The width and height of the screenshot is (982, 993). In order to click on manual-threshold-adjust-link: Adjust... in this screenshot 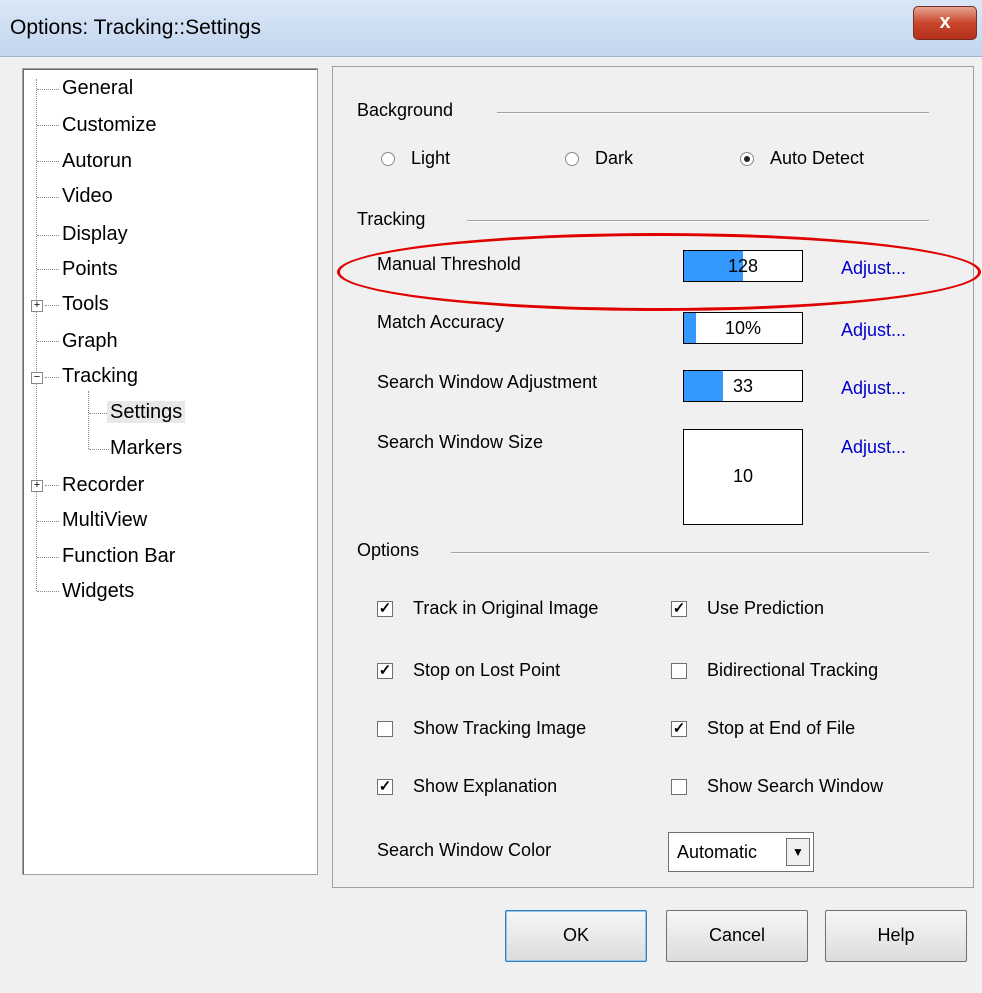, I will do `click(873, 268)`.